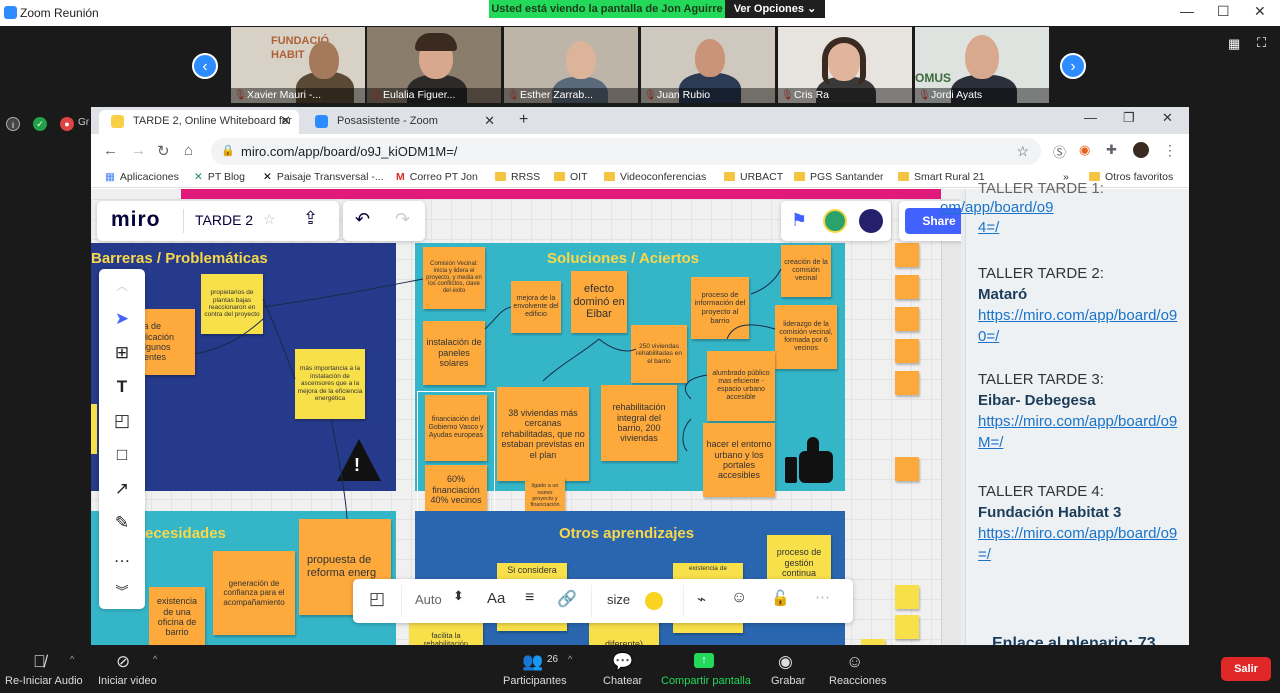 This screenshot has width=1280, height=693. Describe the element at coordinates (122, 455) in the screenshot. I see `shape-tool-icon: □` at that location.